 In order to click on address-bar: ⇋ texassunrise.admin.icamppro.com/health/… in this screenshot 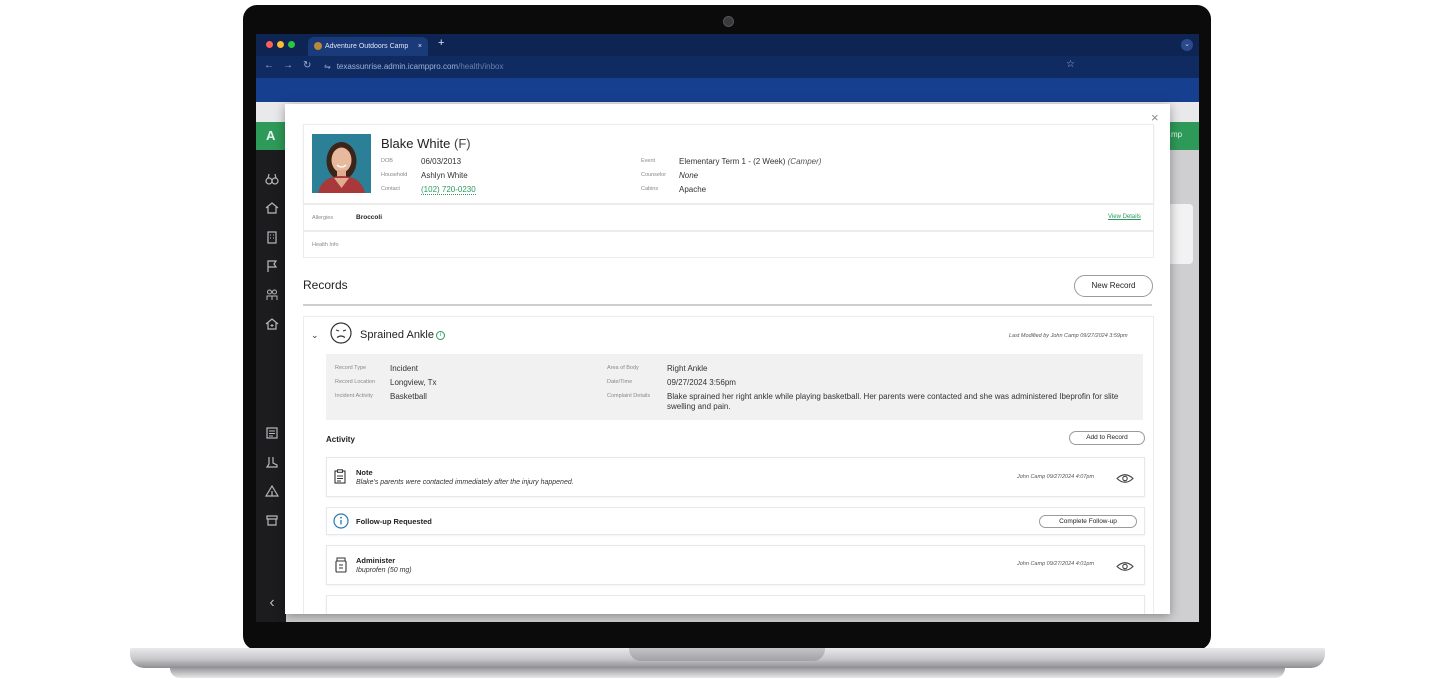, I will do `click(703, 67)`.